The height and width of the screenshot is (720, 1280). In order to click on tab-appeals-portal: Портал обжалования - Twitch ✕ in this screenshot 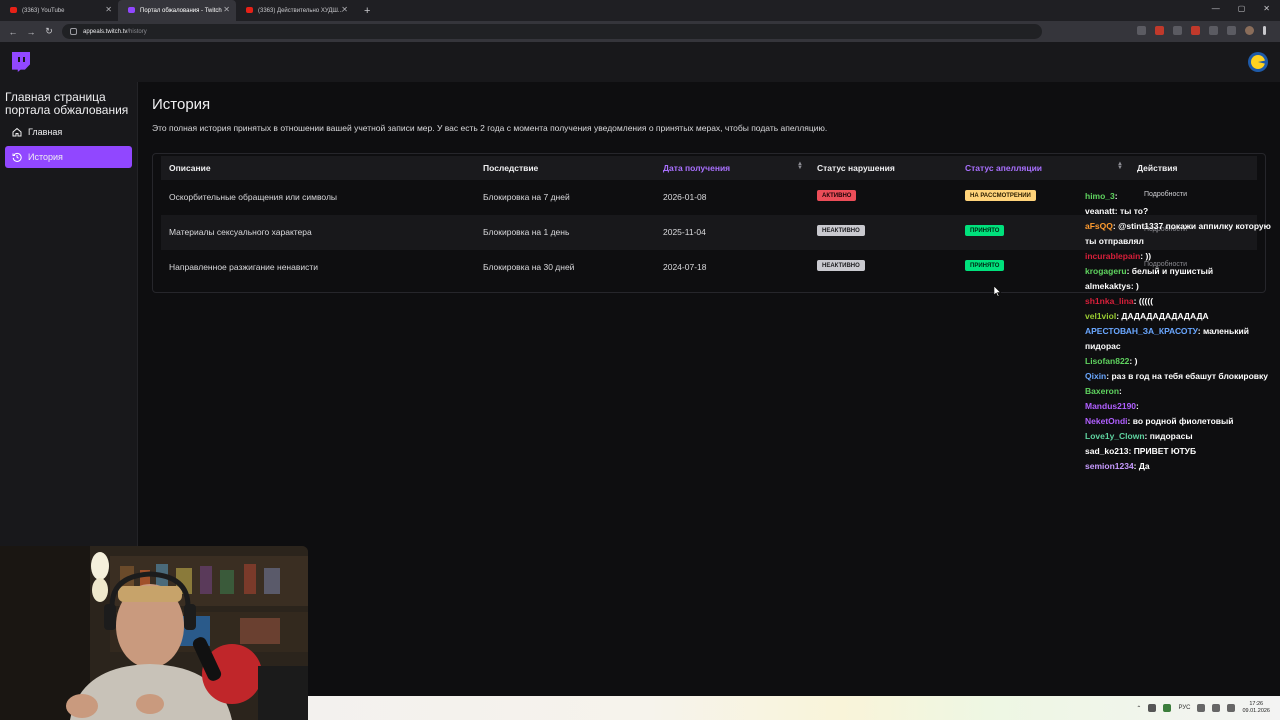, I will do `click(177, 10)`.